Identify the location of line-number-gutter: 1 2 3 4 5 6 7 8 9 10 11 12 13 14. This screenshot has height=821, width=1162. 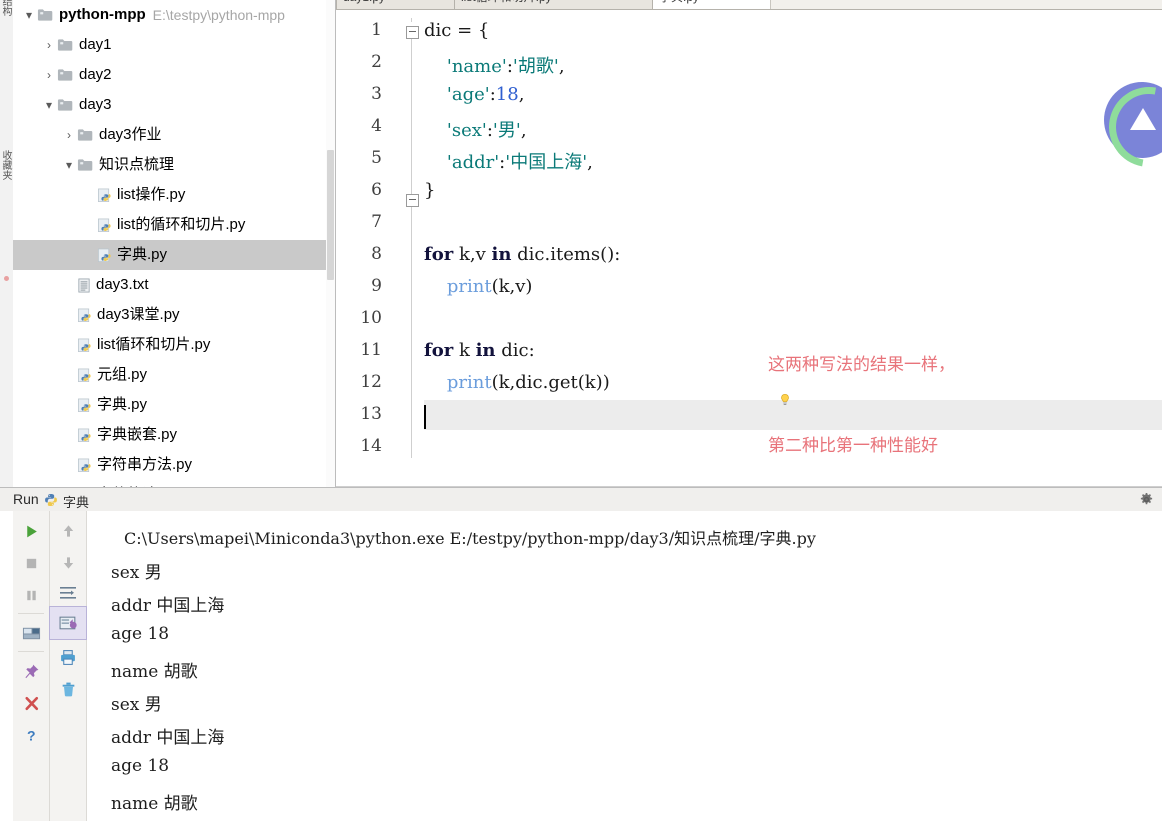
(364, 248).